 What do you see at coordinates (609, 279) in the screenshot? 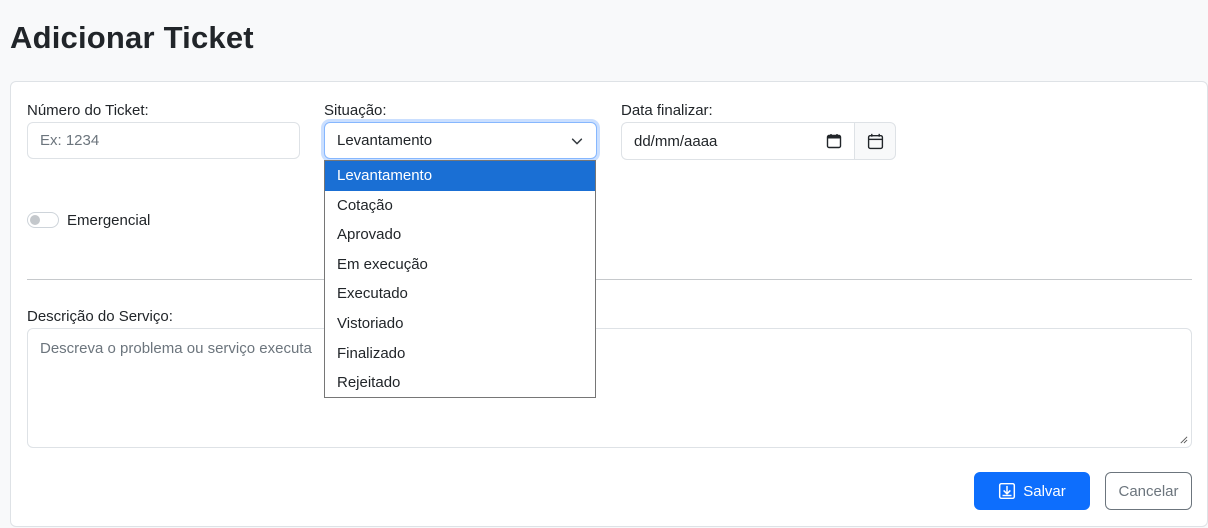
I see `form-divider` at bounding box center [609, 279].